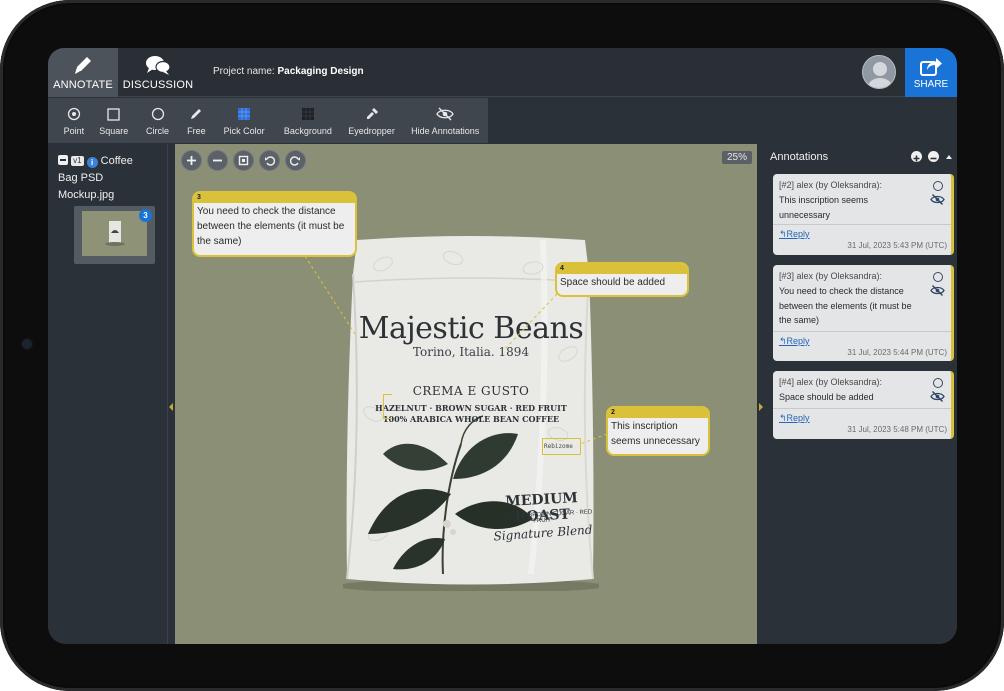  Describe the element at coordinates (274, 198) in the screenshot. I see `note-number: 3` at that location.